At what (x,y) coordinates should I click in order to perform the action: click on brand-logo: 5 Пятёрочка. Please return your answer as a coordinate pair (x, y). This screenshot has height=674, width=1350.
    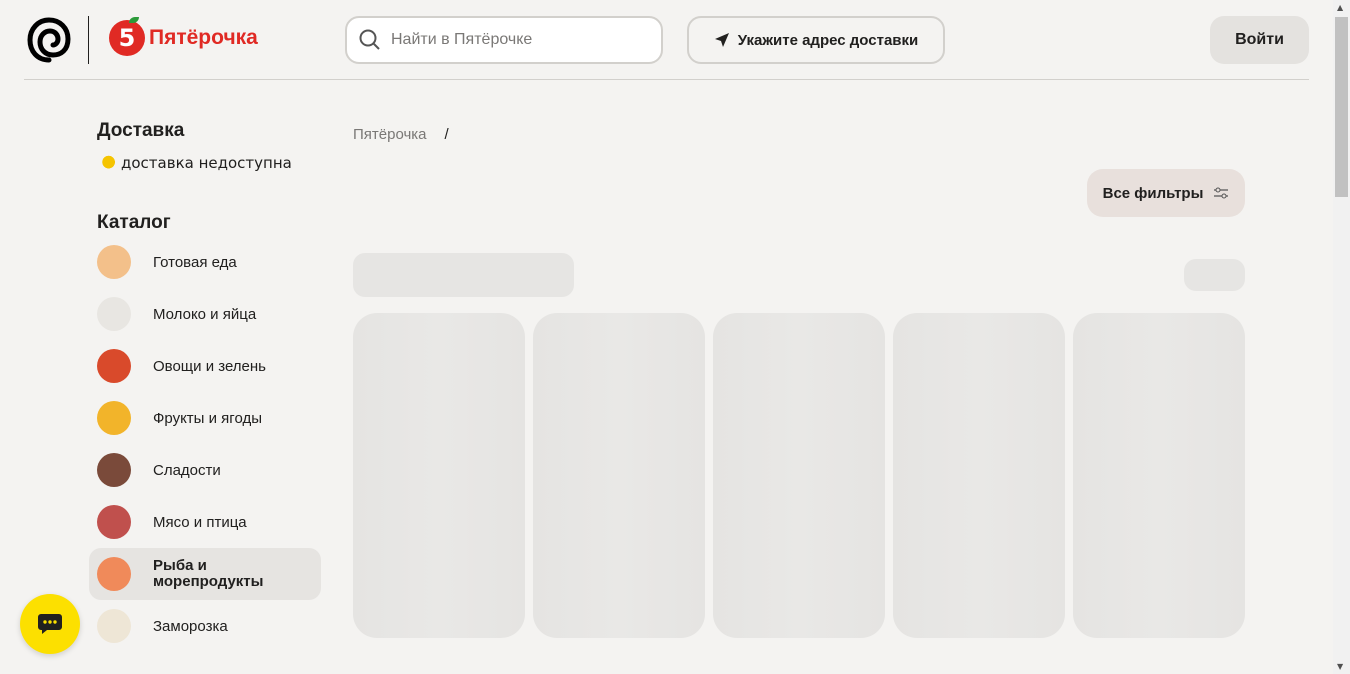
    Looking at the image, I should click on (183, 36).